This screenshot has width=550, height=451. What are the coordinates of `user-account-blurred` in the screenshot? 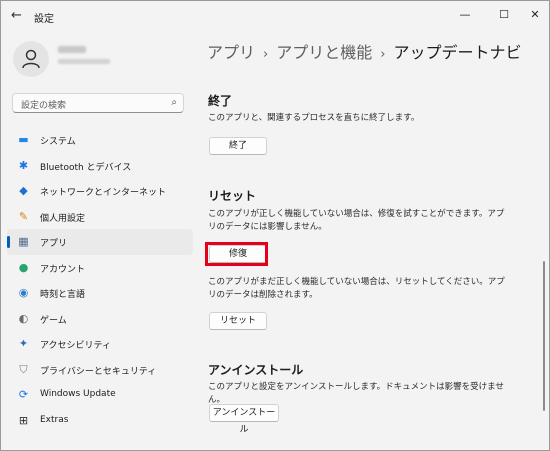 It's located at (84, 61).